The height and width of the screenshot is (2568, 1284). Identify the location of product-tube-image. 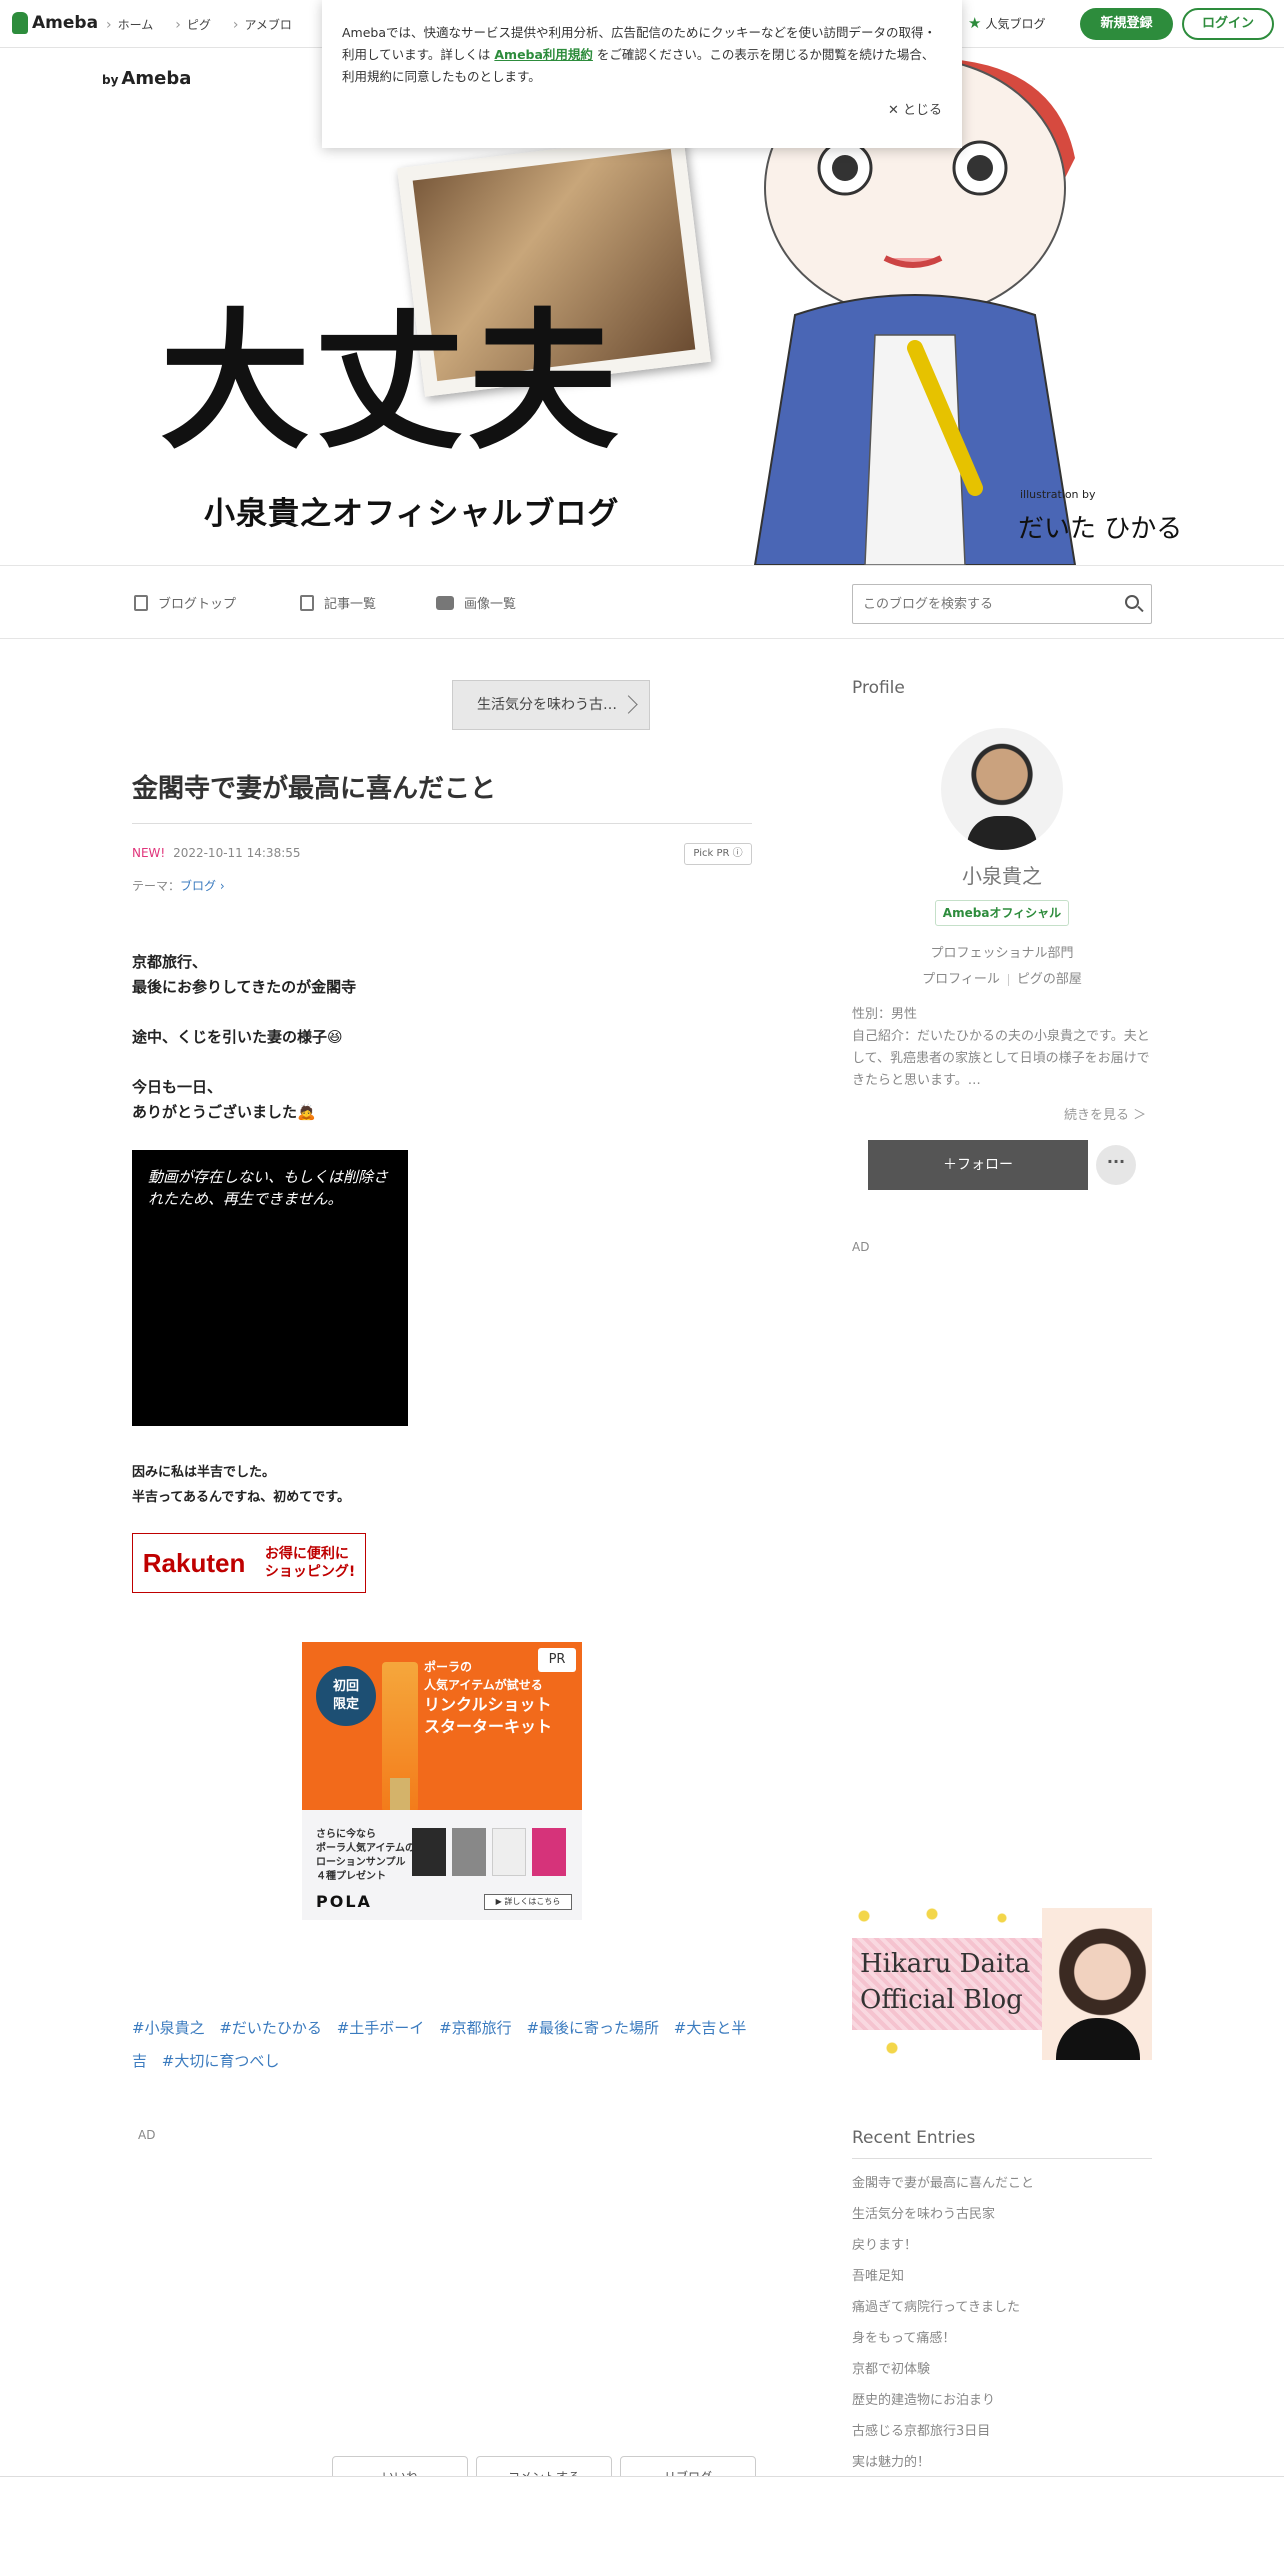
(400, 1738).